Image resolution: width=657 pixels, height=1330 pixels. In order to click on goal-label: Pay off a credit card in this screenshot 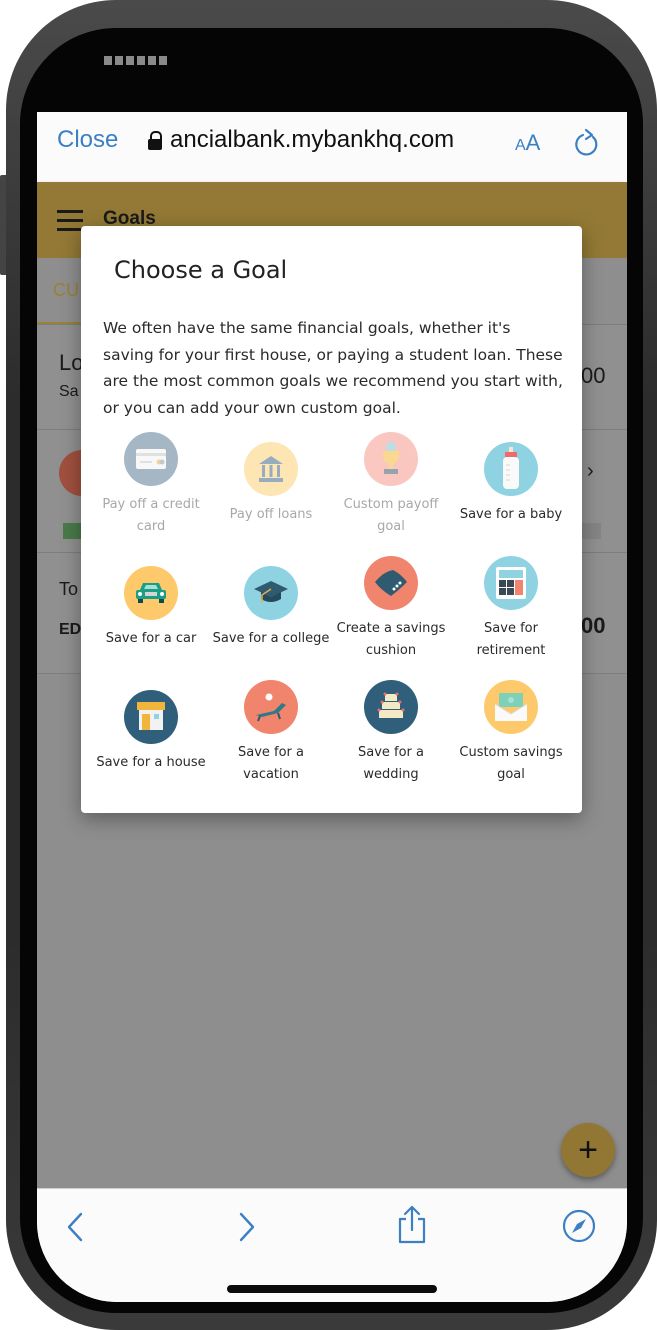, I will do `click(151, 515)`.